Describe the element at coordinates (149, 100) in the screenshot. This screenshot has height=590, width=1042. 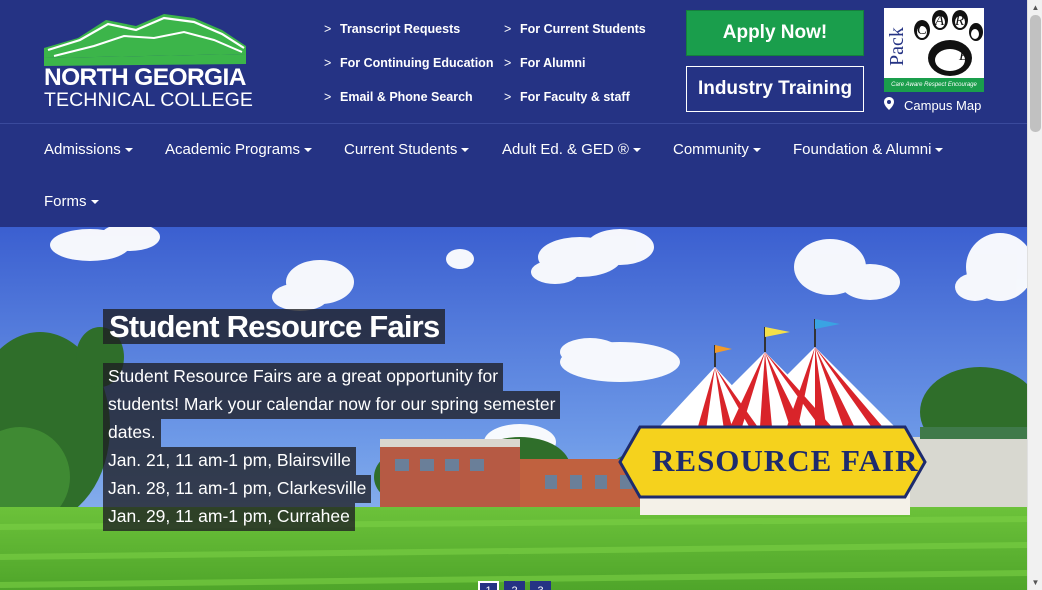
I see `logo-text-technical-college: TECHNICAL COLLEGE` at that location.